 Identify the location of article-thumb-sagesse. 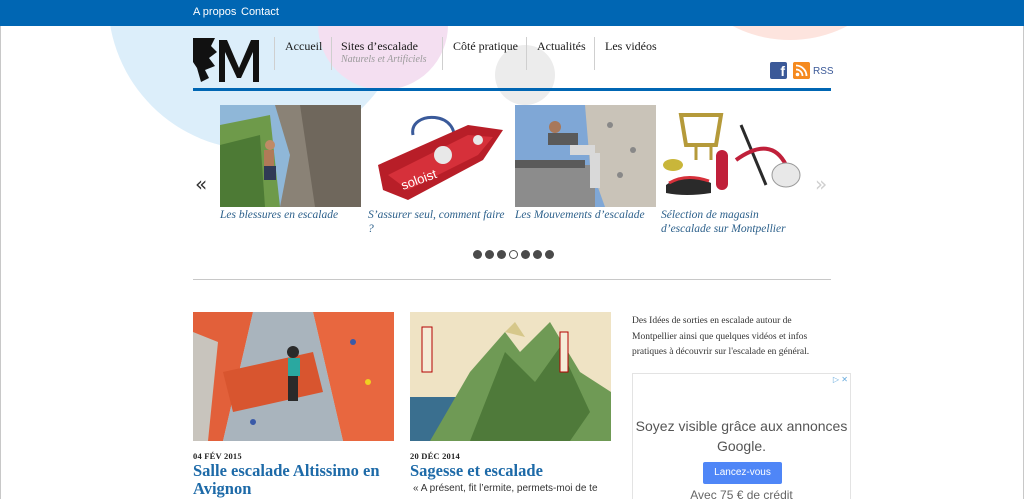
(510, 376).